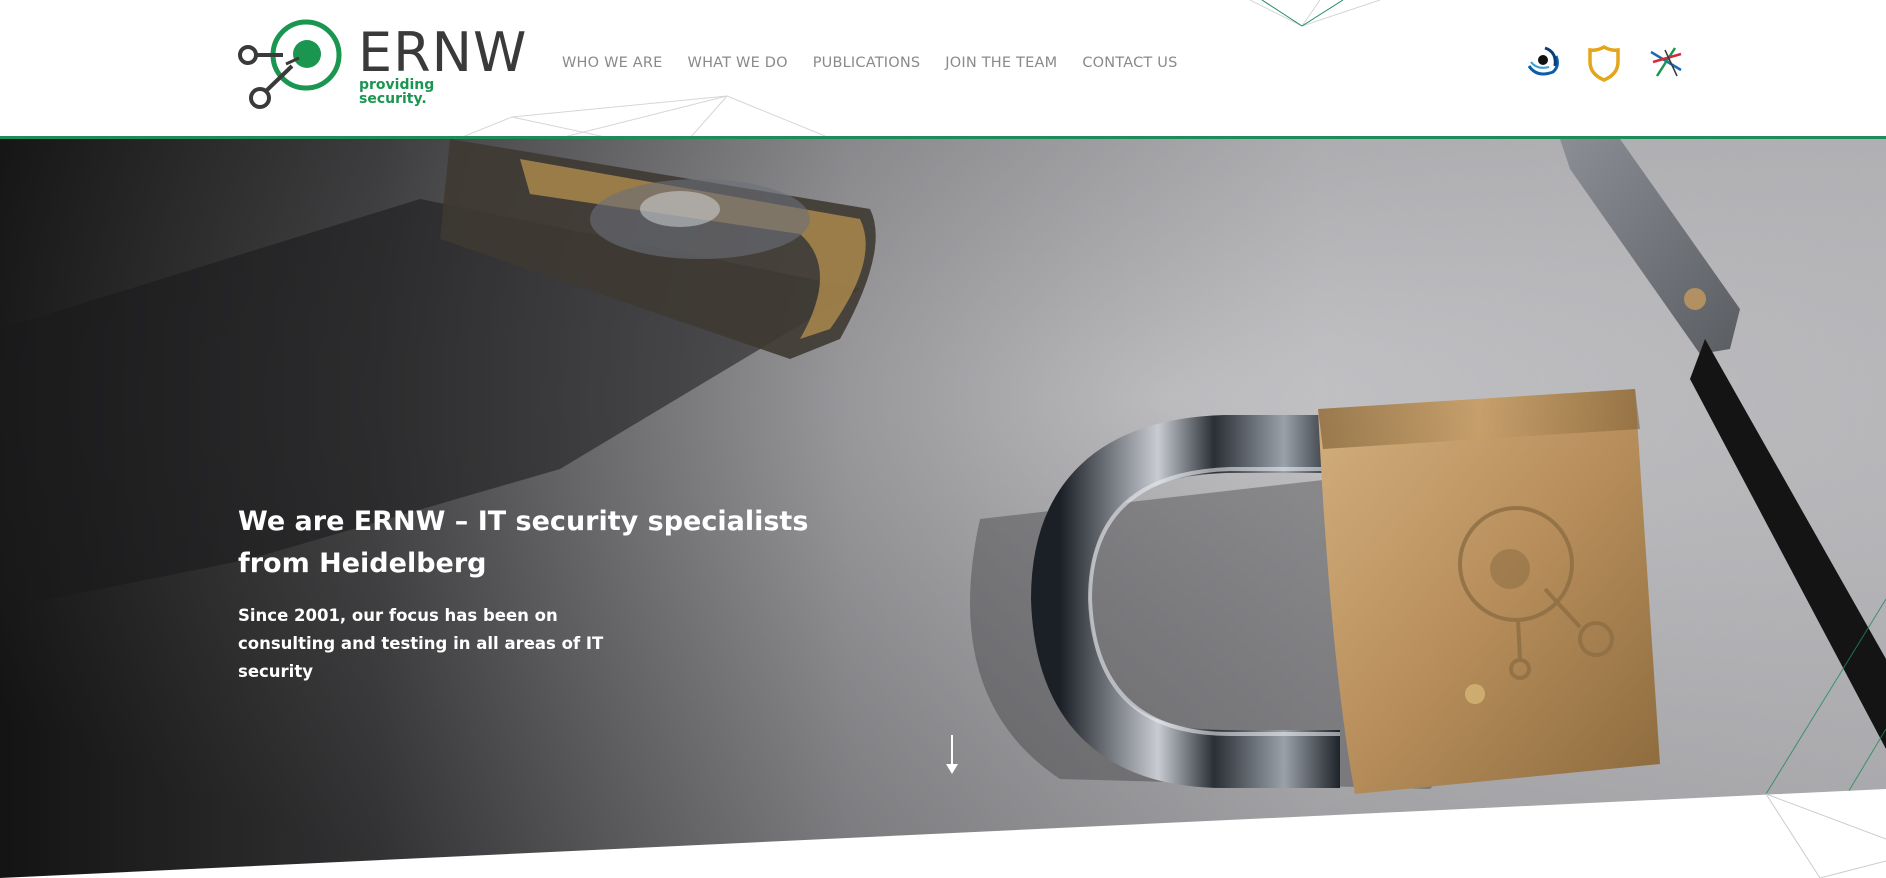  What do you see at coordinates (1666, 63) in the screenshot?
I see `troopers-logo-icon` at bounding box center [1666, 63].